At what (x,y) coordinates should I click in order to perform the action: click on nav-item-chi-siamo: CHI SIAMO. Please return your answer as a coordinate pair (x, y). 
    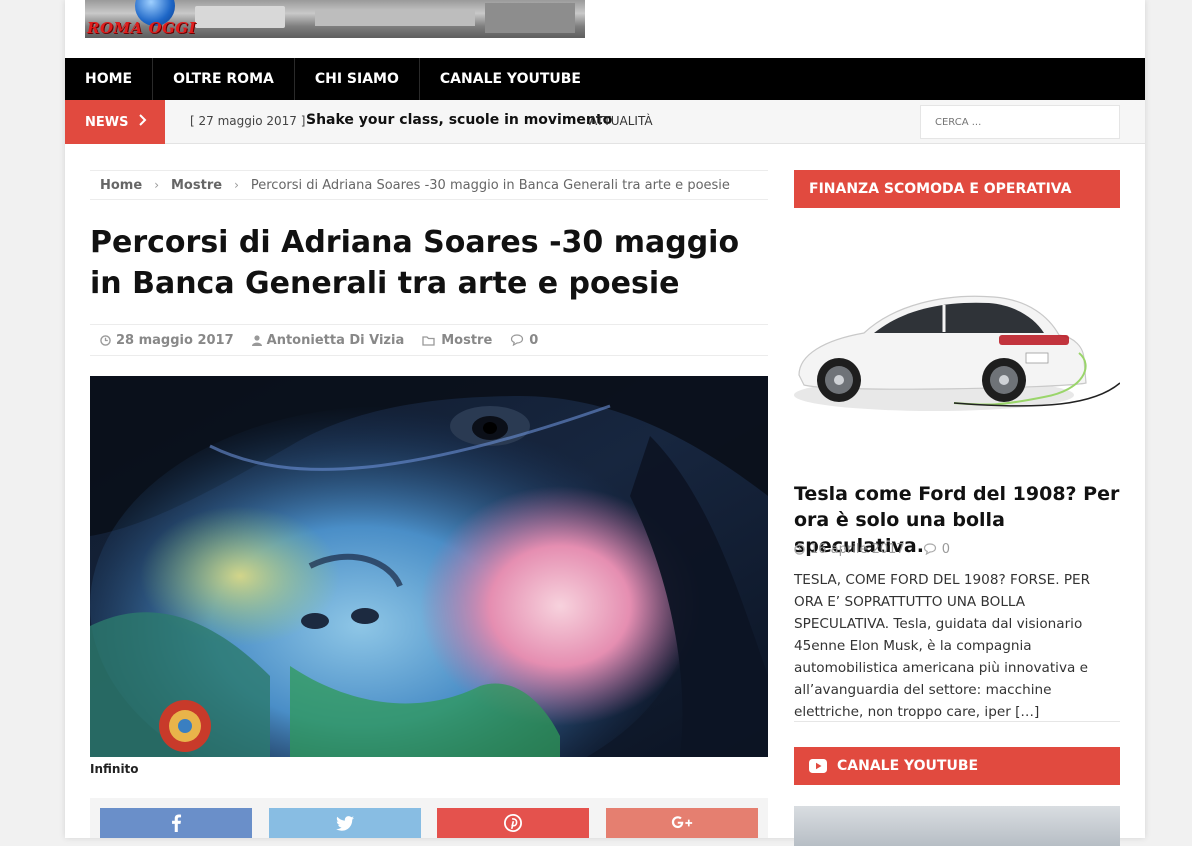
    Looking at the image, I should click on (357, 79).